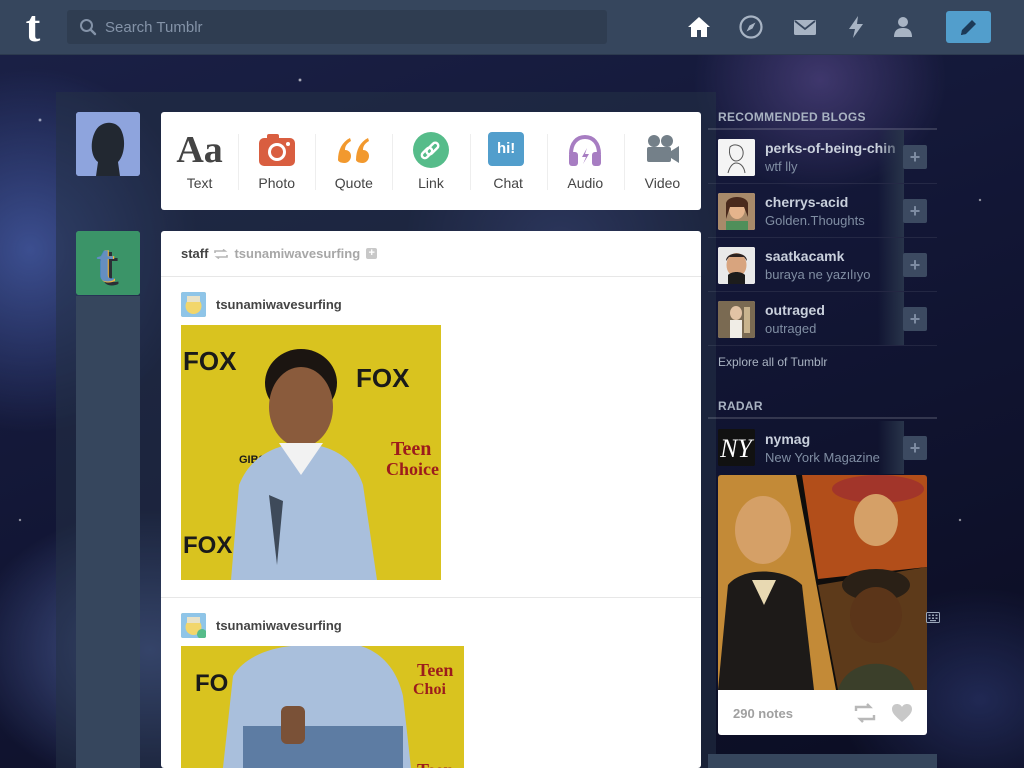  What do you see at coordinates (763, 713) in the screenshot?
I see `notes-count: 290 notes` at bounding box center [763, 713].